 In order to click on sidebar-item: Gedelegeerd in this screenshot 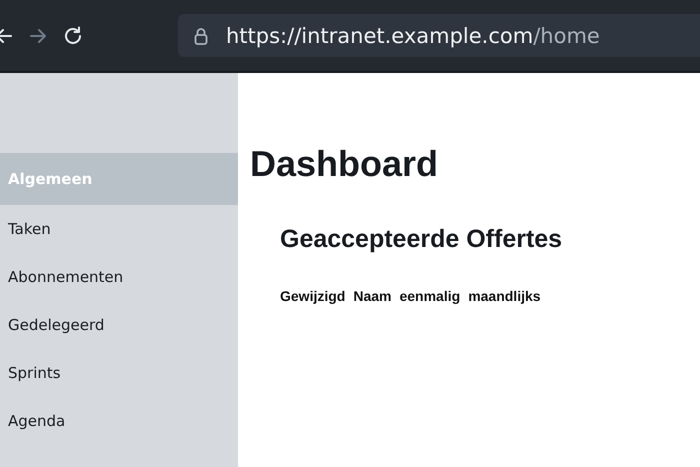, I will do `click(119, 325)`.